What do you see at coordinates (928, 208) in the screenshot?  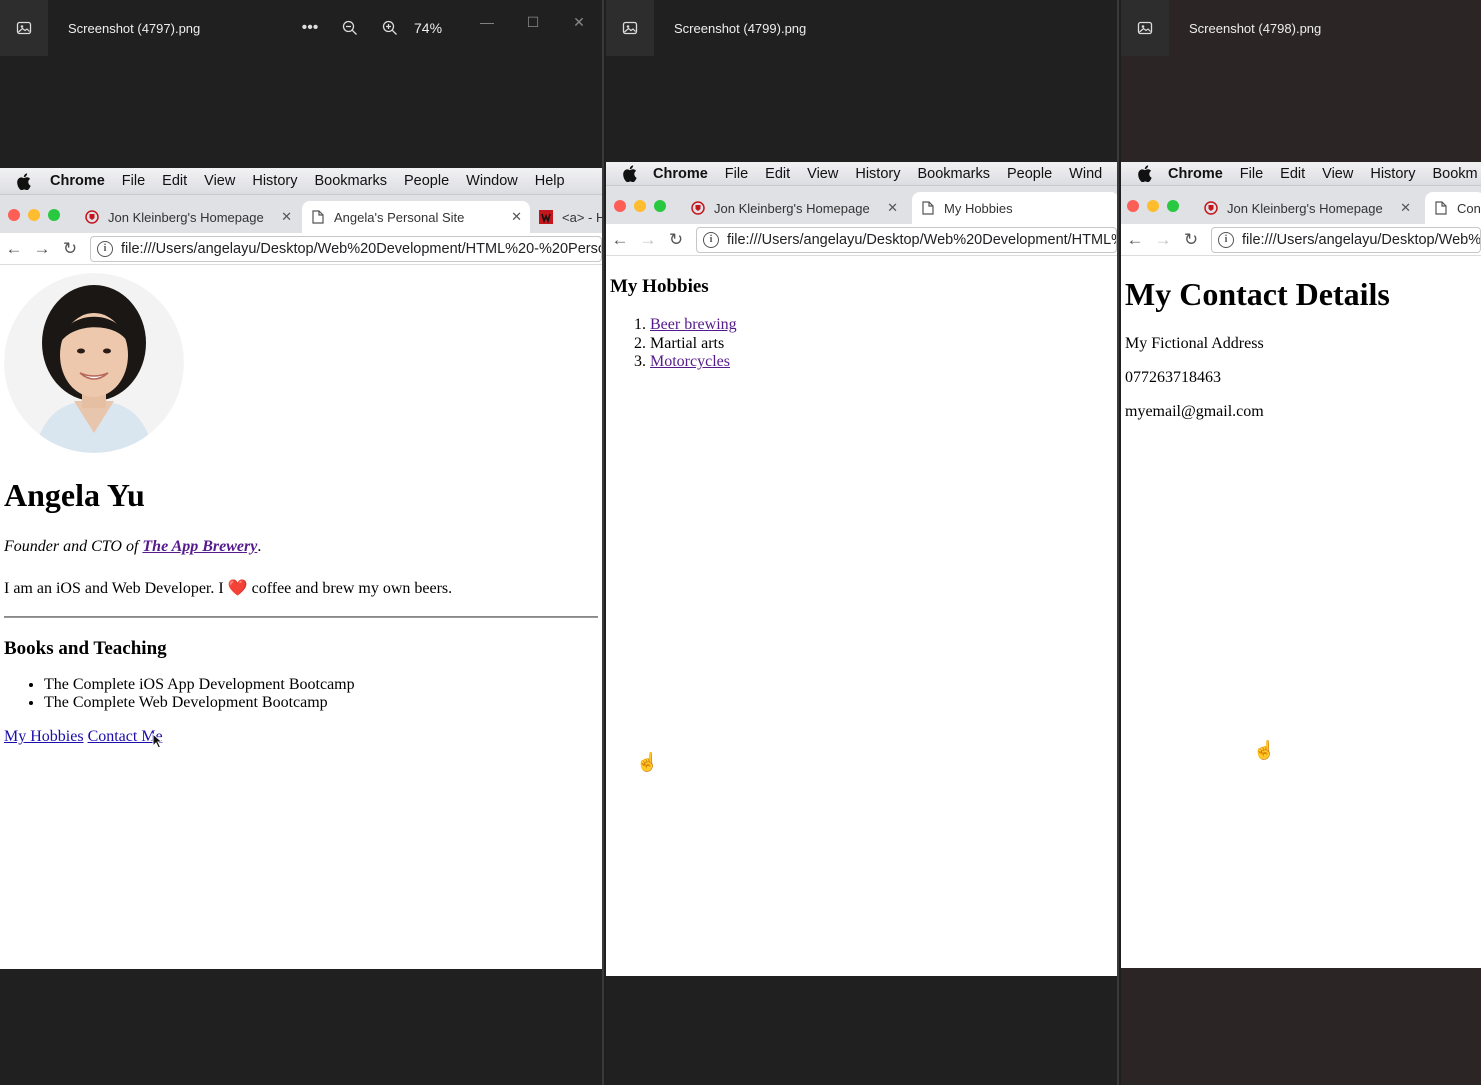 I see `document-icon` at bounding box center [928, 208].